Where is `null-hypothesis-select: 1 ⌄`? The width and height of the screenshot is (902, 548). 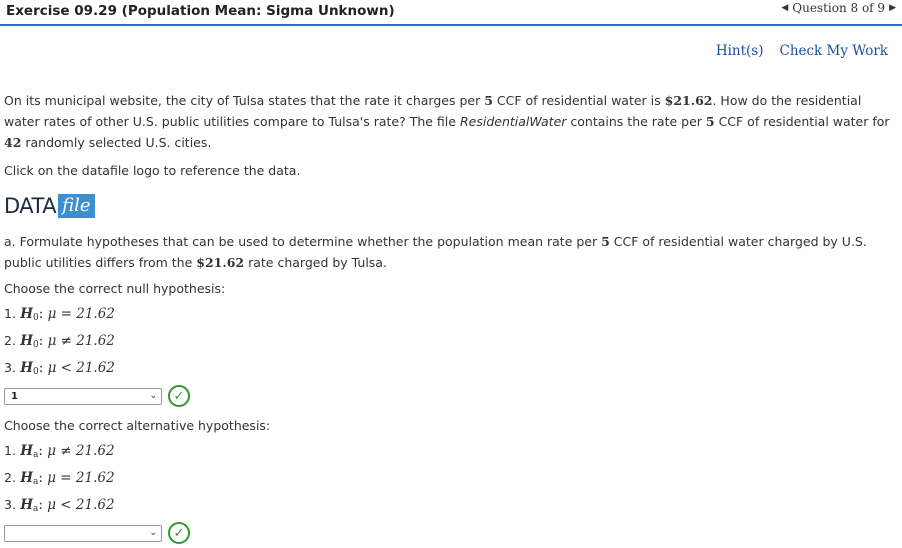
null-hypothesis-select: 1 ⌄ is located at coordinates (83, 396).